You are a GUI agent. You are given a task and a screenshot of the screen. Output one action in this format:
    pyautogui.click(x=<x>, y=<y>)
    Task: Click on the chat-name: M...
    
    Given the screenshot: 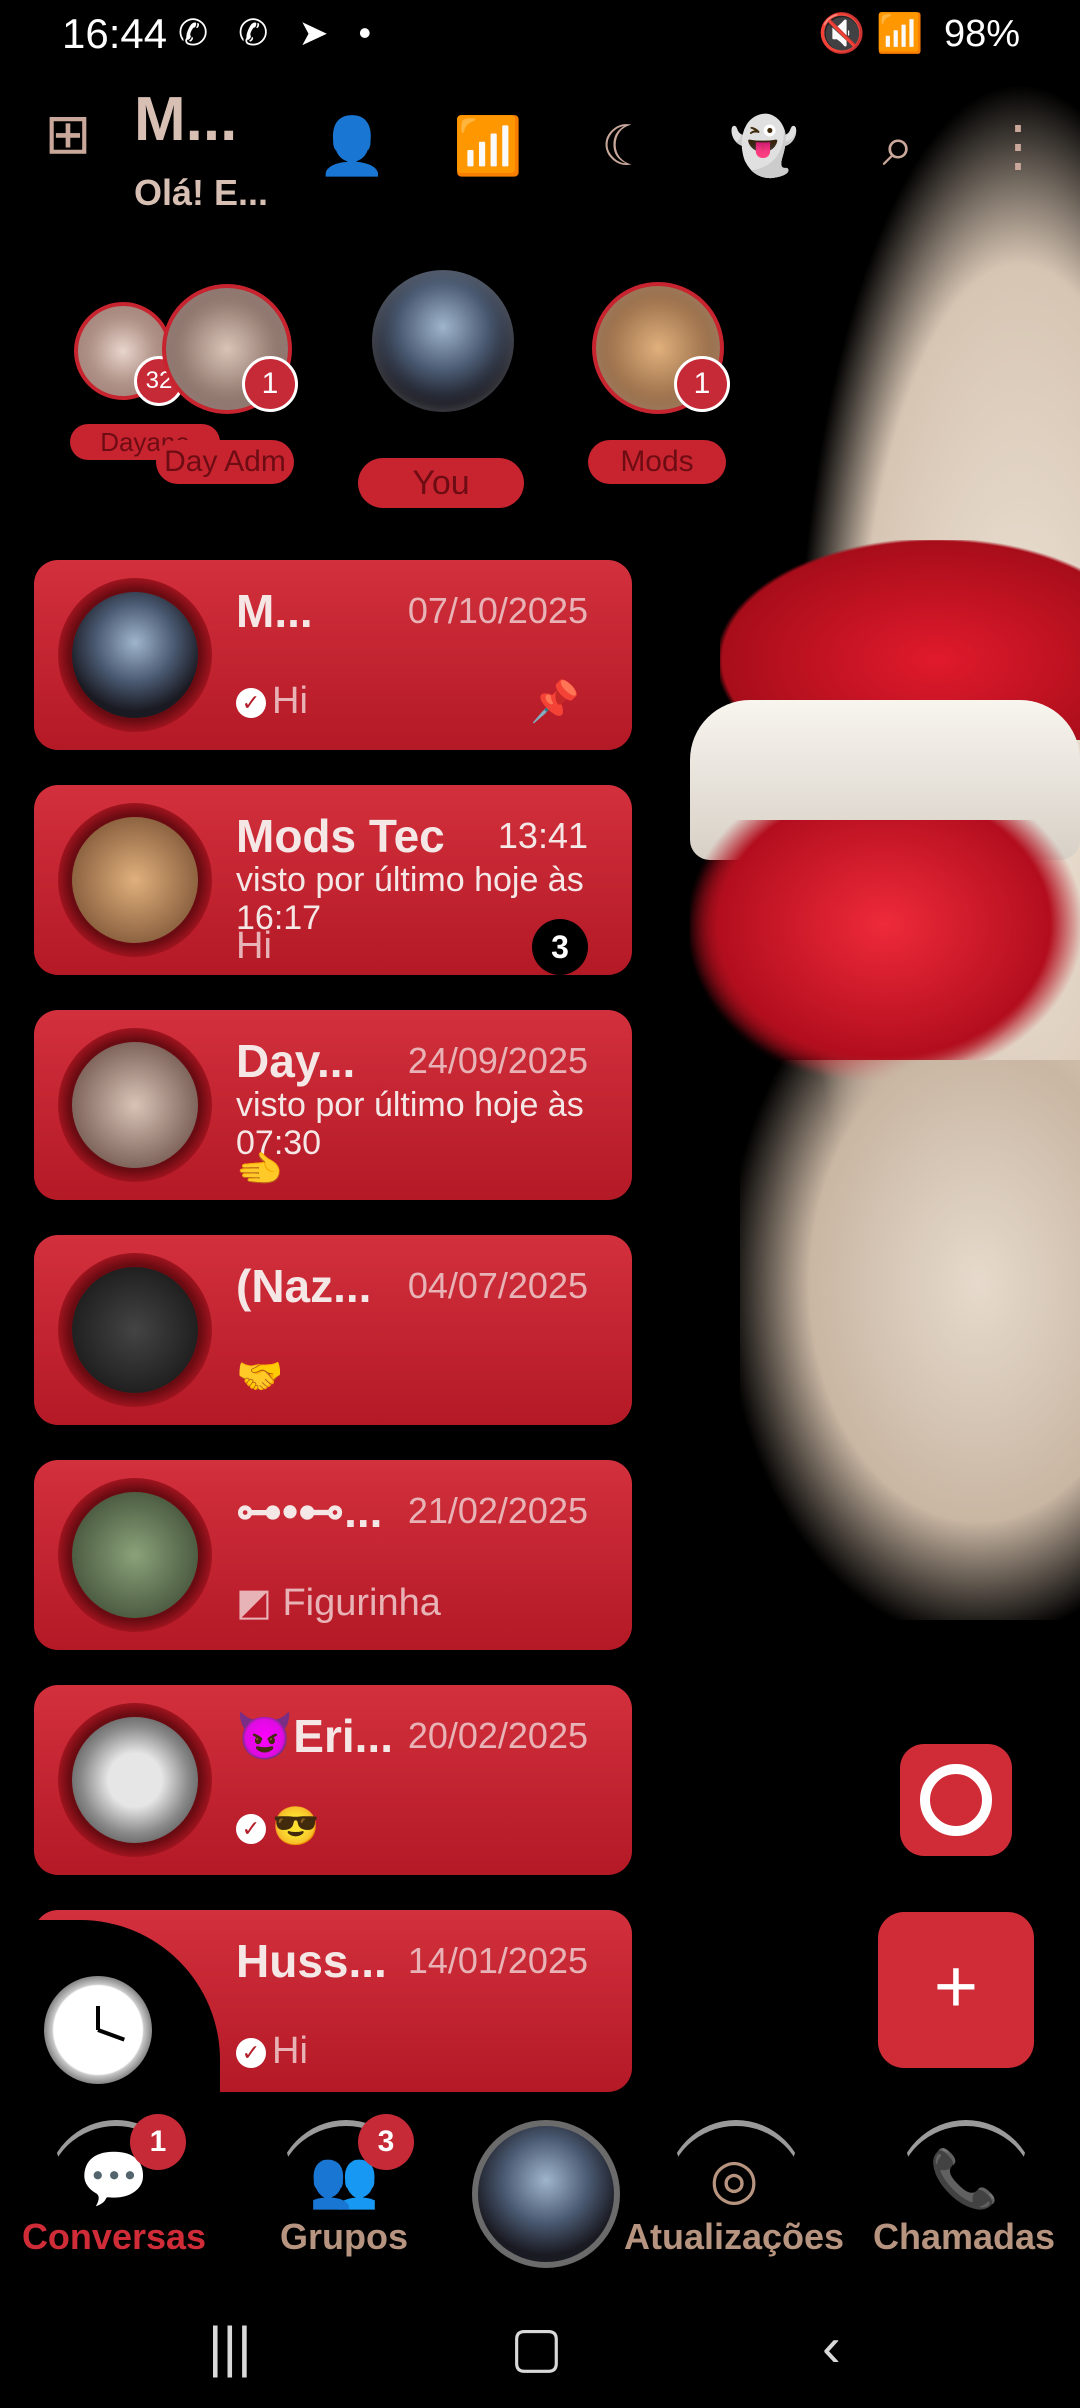 What is the action you would take?
    pyautogui.click(x=274, y=611)
    